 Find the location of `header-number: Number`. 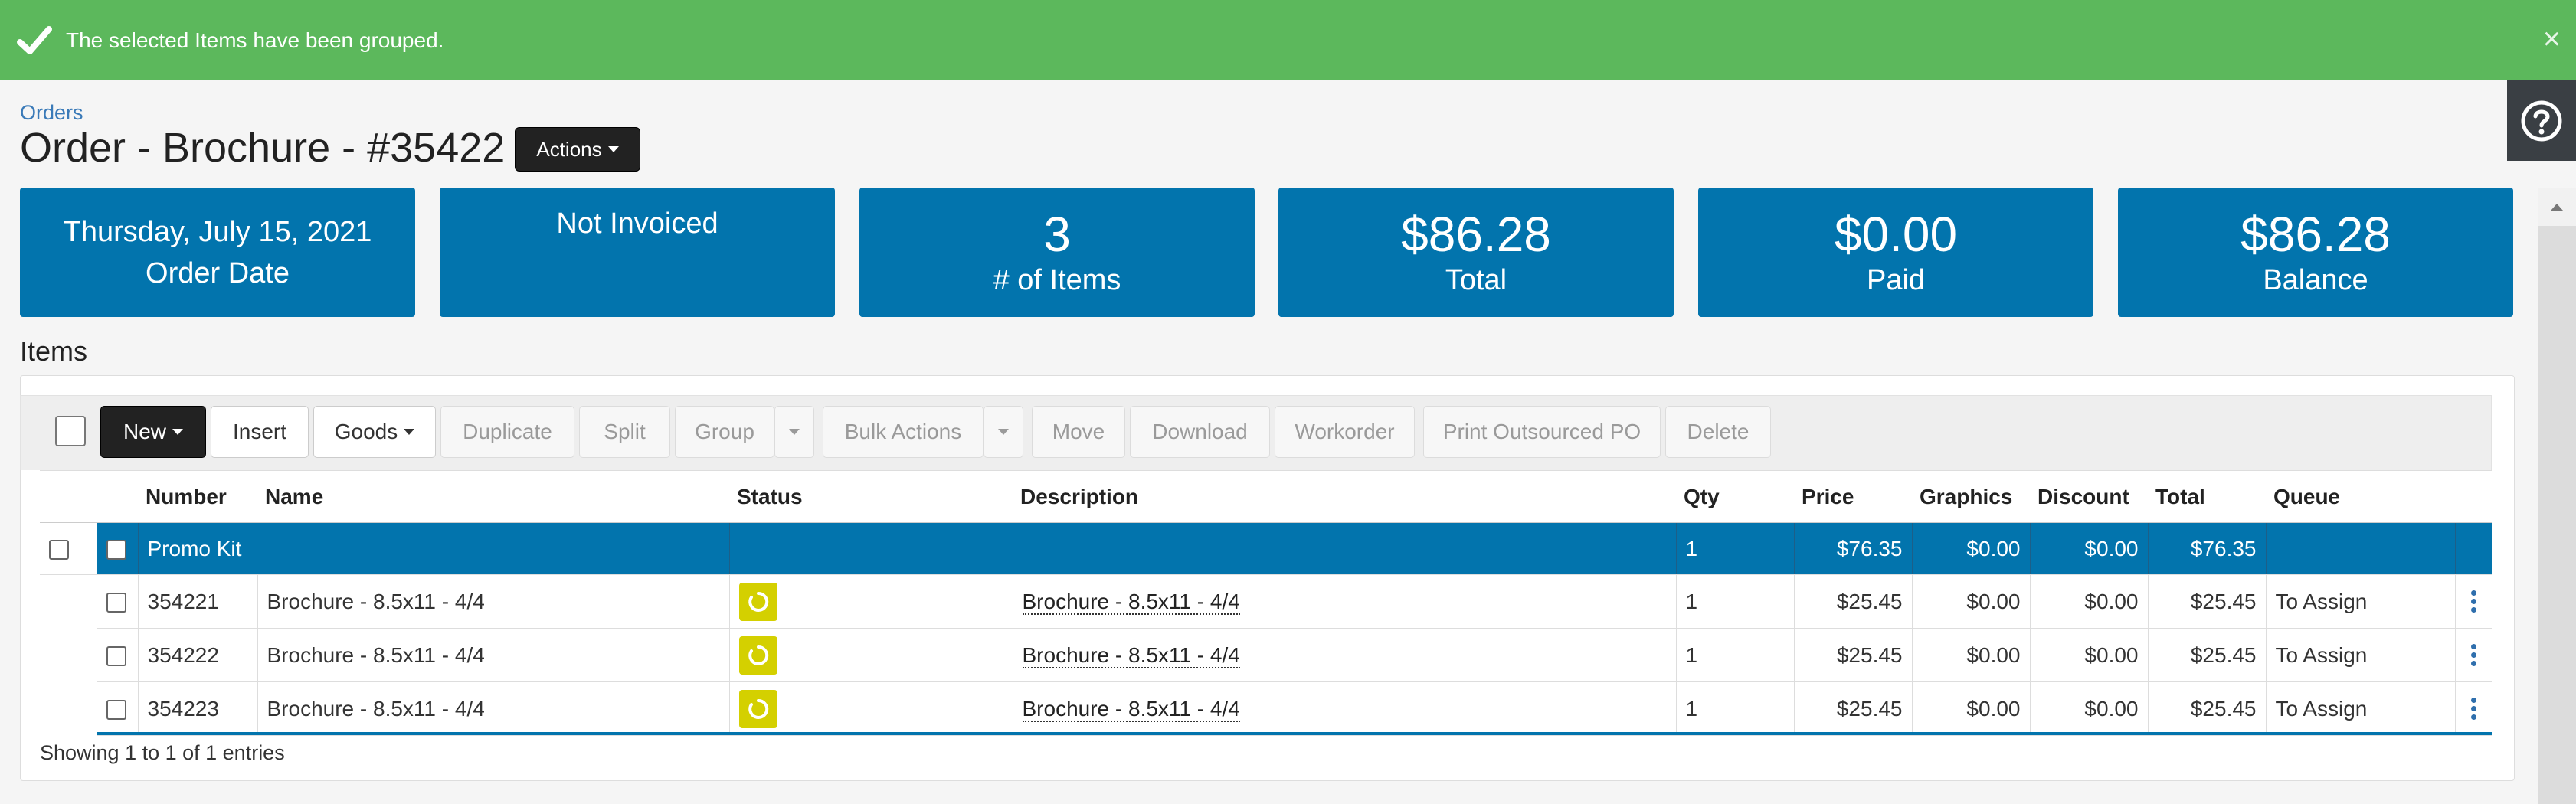

header-number: Number is located at coordinates (197, 496).